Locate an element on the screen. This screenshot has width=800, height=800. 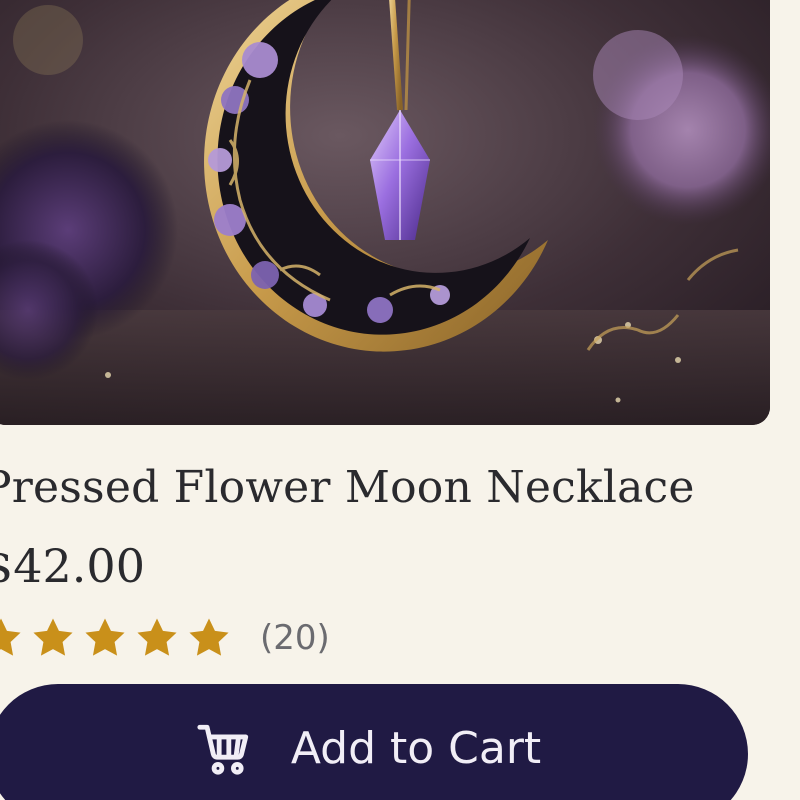
product-price: $42.00 is located at coordinates (72, 566).